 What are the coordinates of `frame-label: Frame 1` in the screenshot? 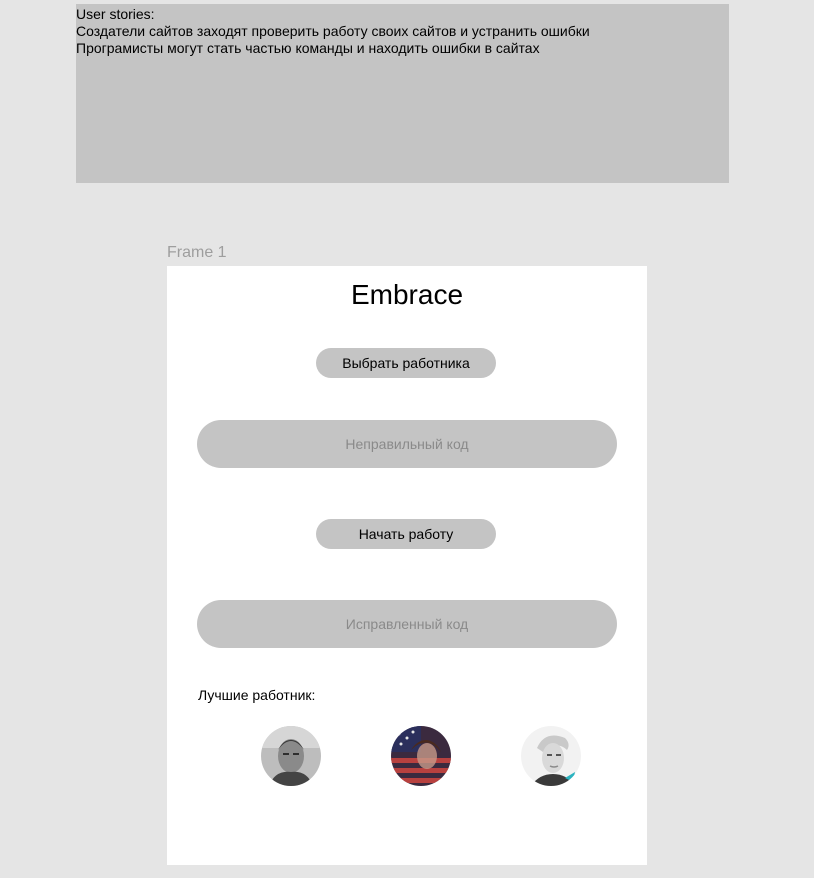 It's located at (197, 253).